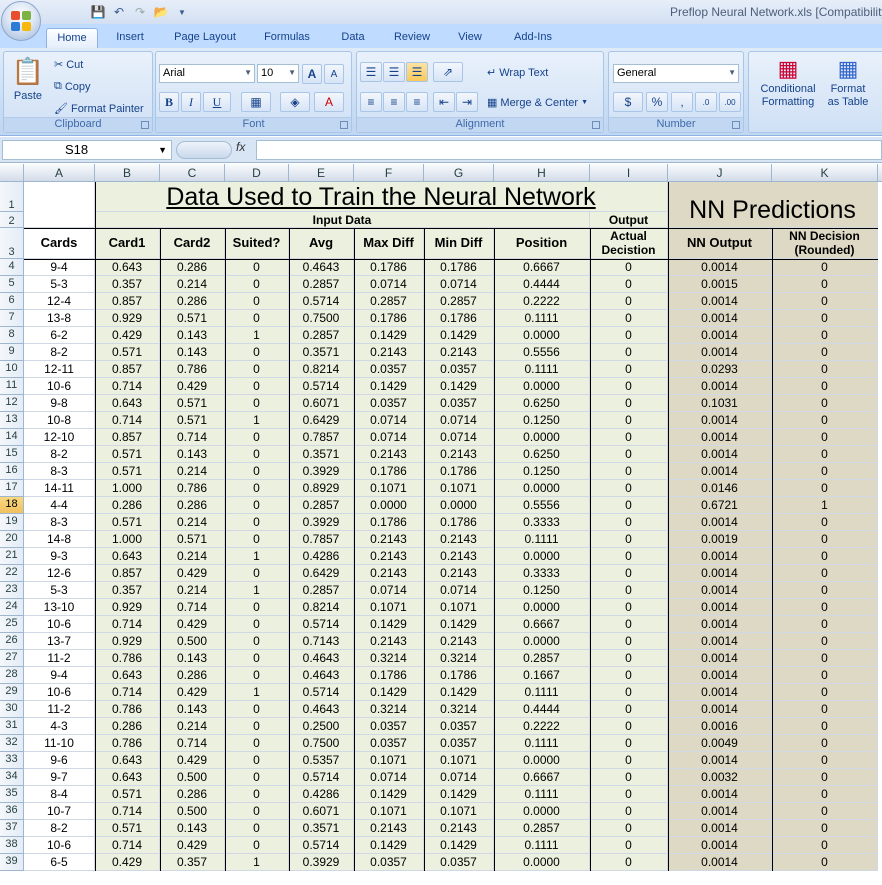  What do you see at coordinates (192, 828) in the screenshot?
I see `data-cell: 0.143` at bounding box center [192, 828].